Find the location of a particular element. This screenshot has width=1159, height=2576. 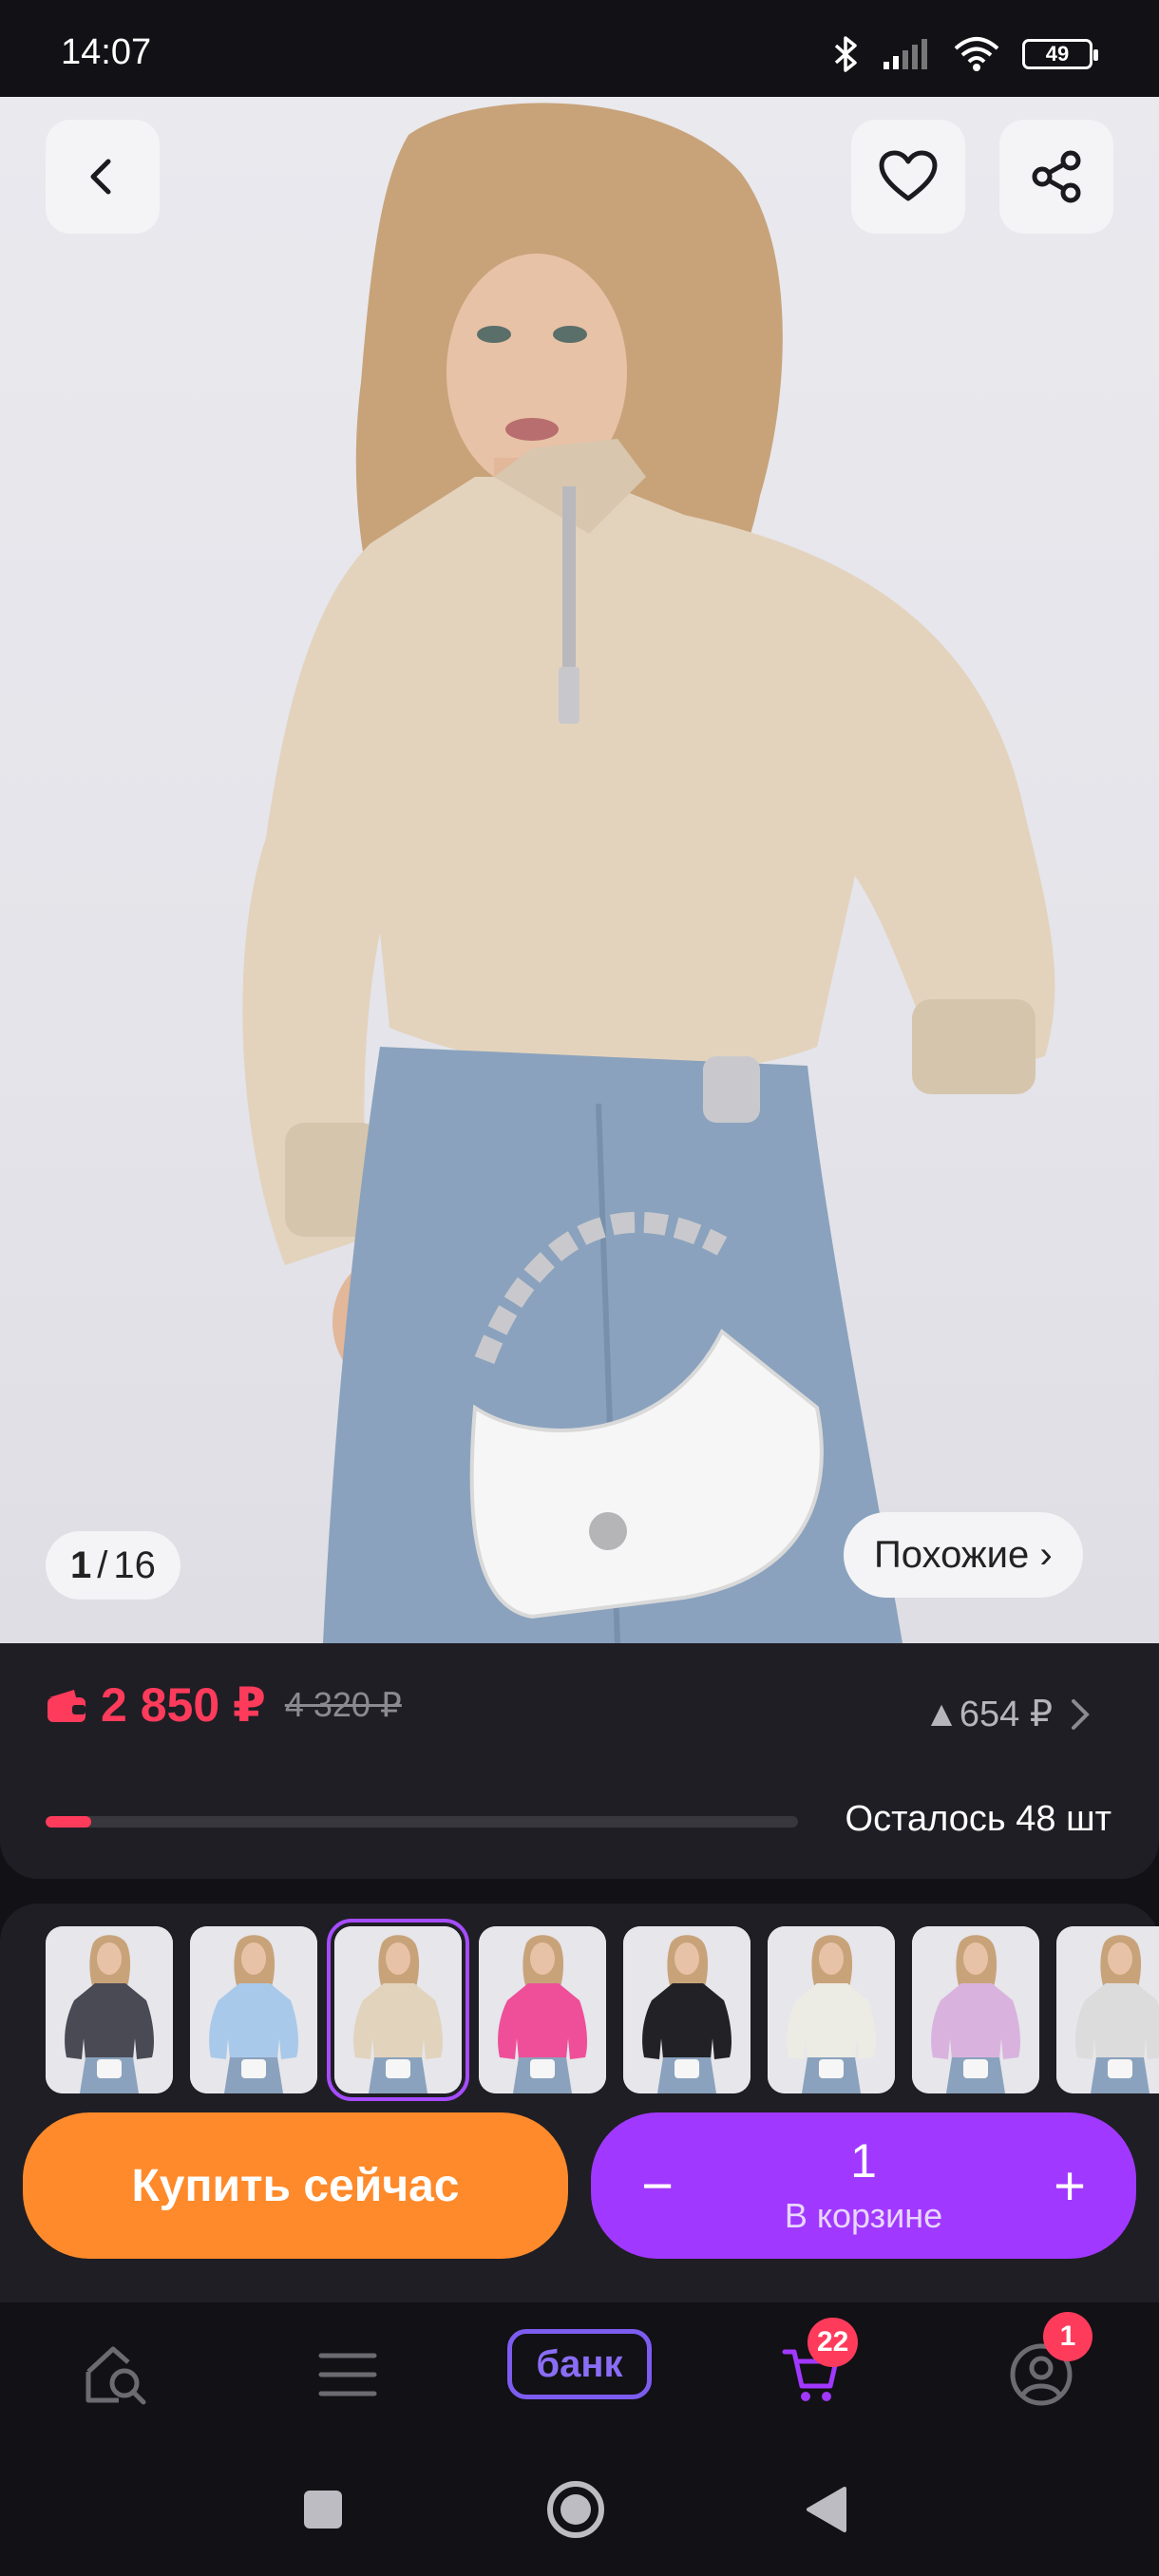

back-system-button is located at coordinates (826, 2509).